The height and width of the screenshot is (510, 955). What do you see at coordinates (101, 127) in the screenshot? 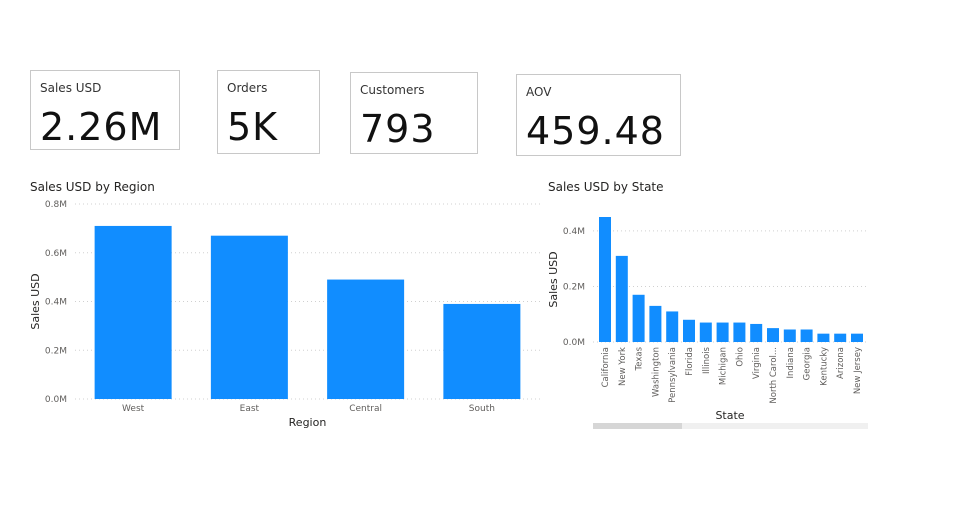
I see `kpi-value: 2.26M` at bounding box center [101, 127].